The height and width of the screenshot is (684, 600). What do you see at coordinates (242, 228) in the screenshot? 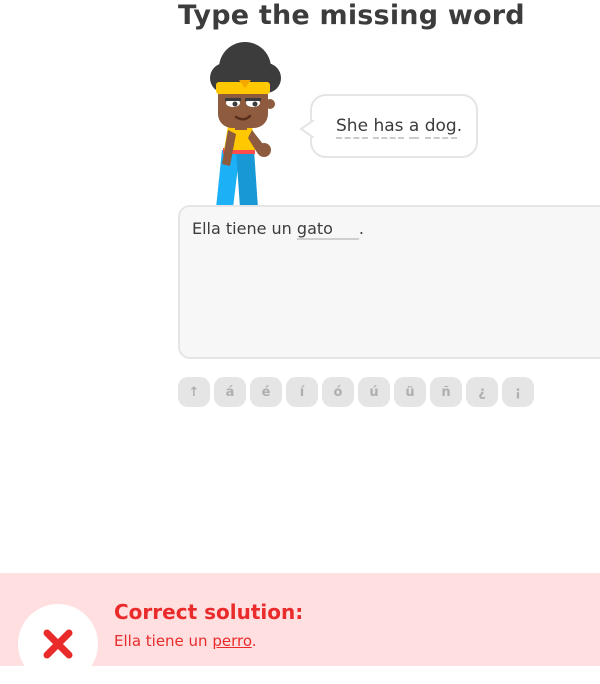
I see `answer-prefix: Ella tiene un` at bounding box center [242, 228].